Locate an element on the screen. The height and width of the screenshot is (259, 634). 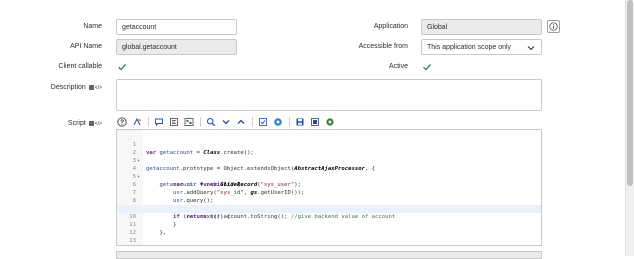
chevron-up-icon is located at coordinates (241, 121).